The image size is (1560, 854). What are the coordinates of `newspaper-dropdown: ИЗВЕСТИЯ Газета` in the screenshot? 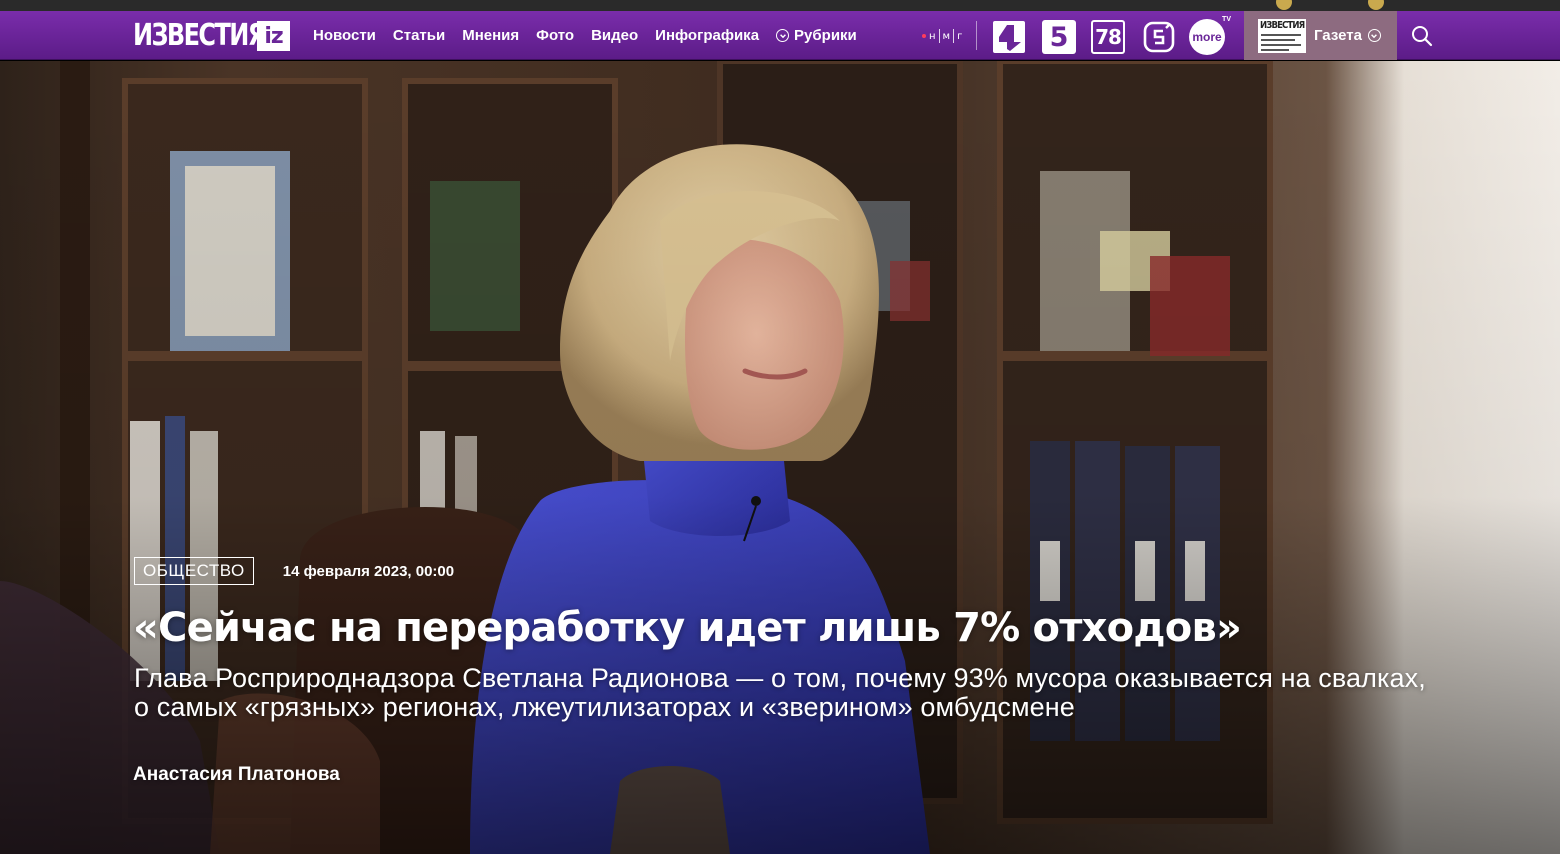 It's located at (1320, 35).